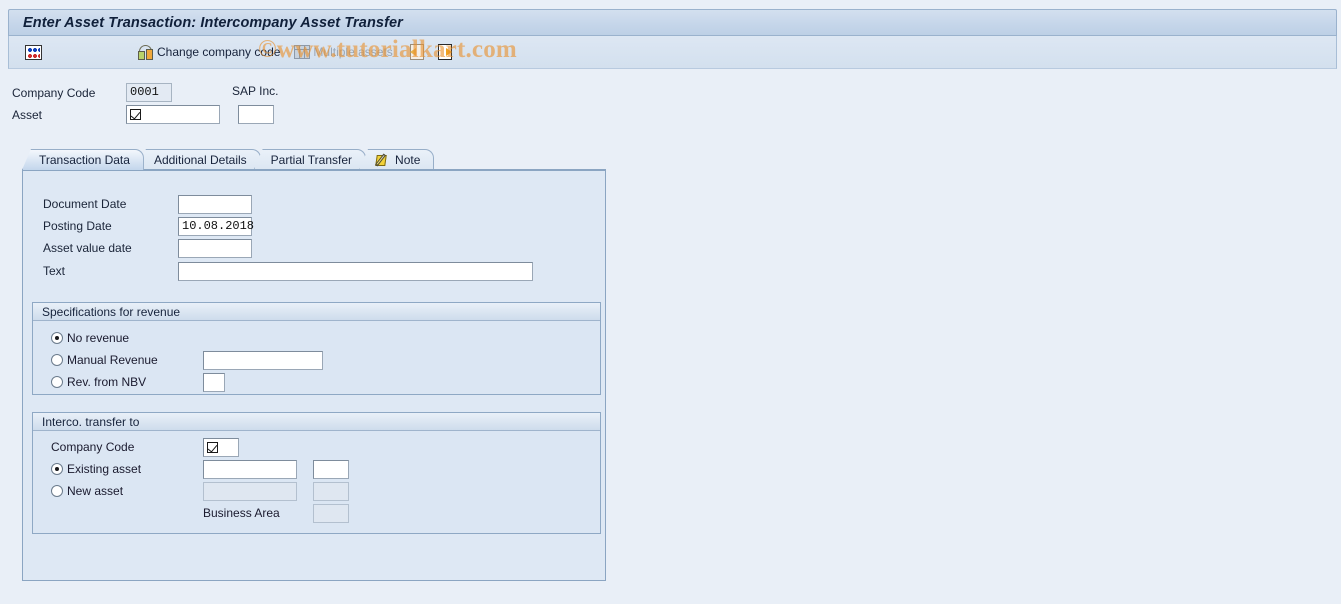  Describe the element at coordinates (331, 469) in the screenshot. I see `existing-asset-subnumber-input` at that location.